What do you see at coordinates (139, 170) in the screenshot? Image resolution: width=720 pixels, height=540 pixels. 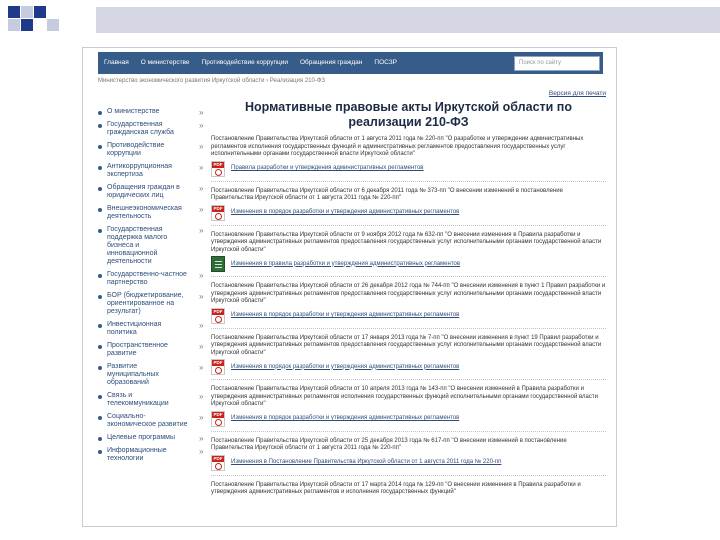 I see `sidebar-item-label: Антикоррупционная экспертиза` at bounding box center [139, 170].